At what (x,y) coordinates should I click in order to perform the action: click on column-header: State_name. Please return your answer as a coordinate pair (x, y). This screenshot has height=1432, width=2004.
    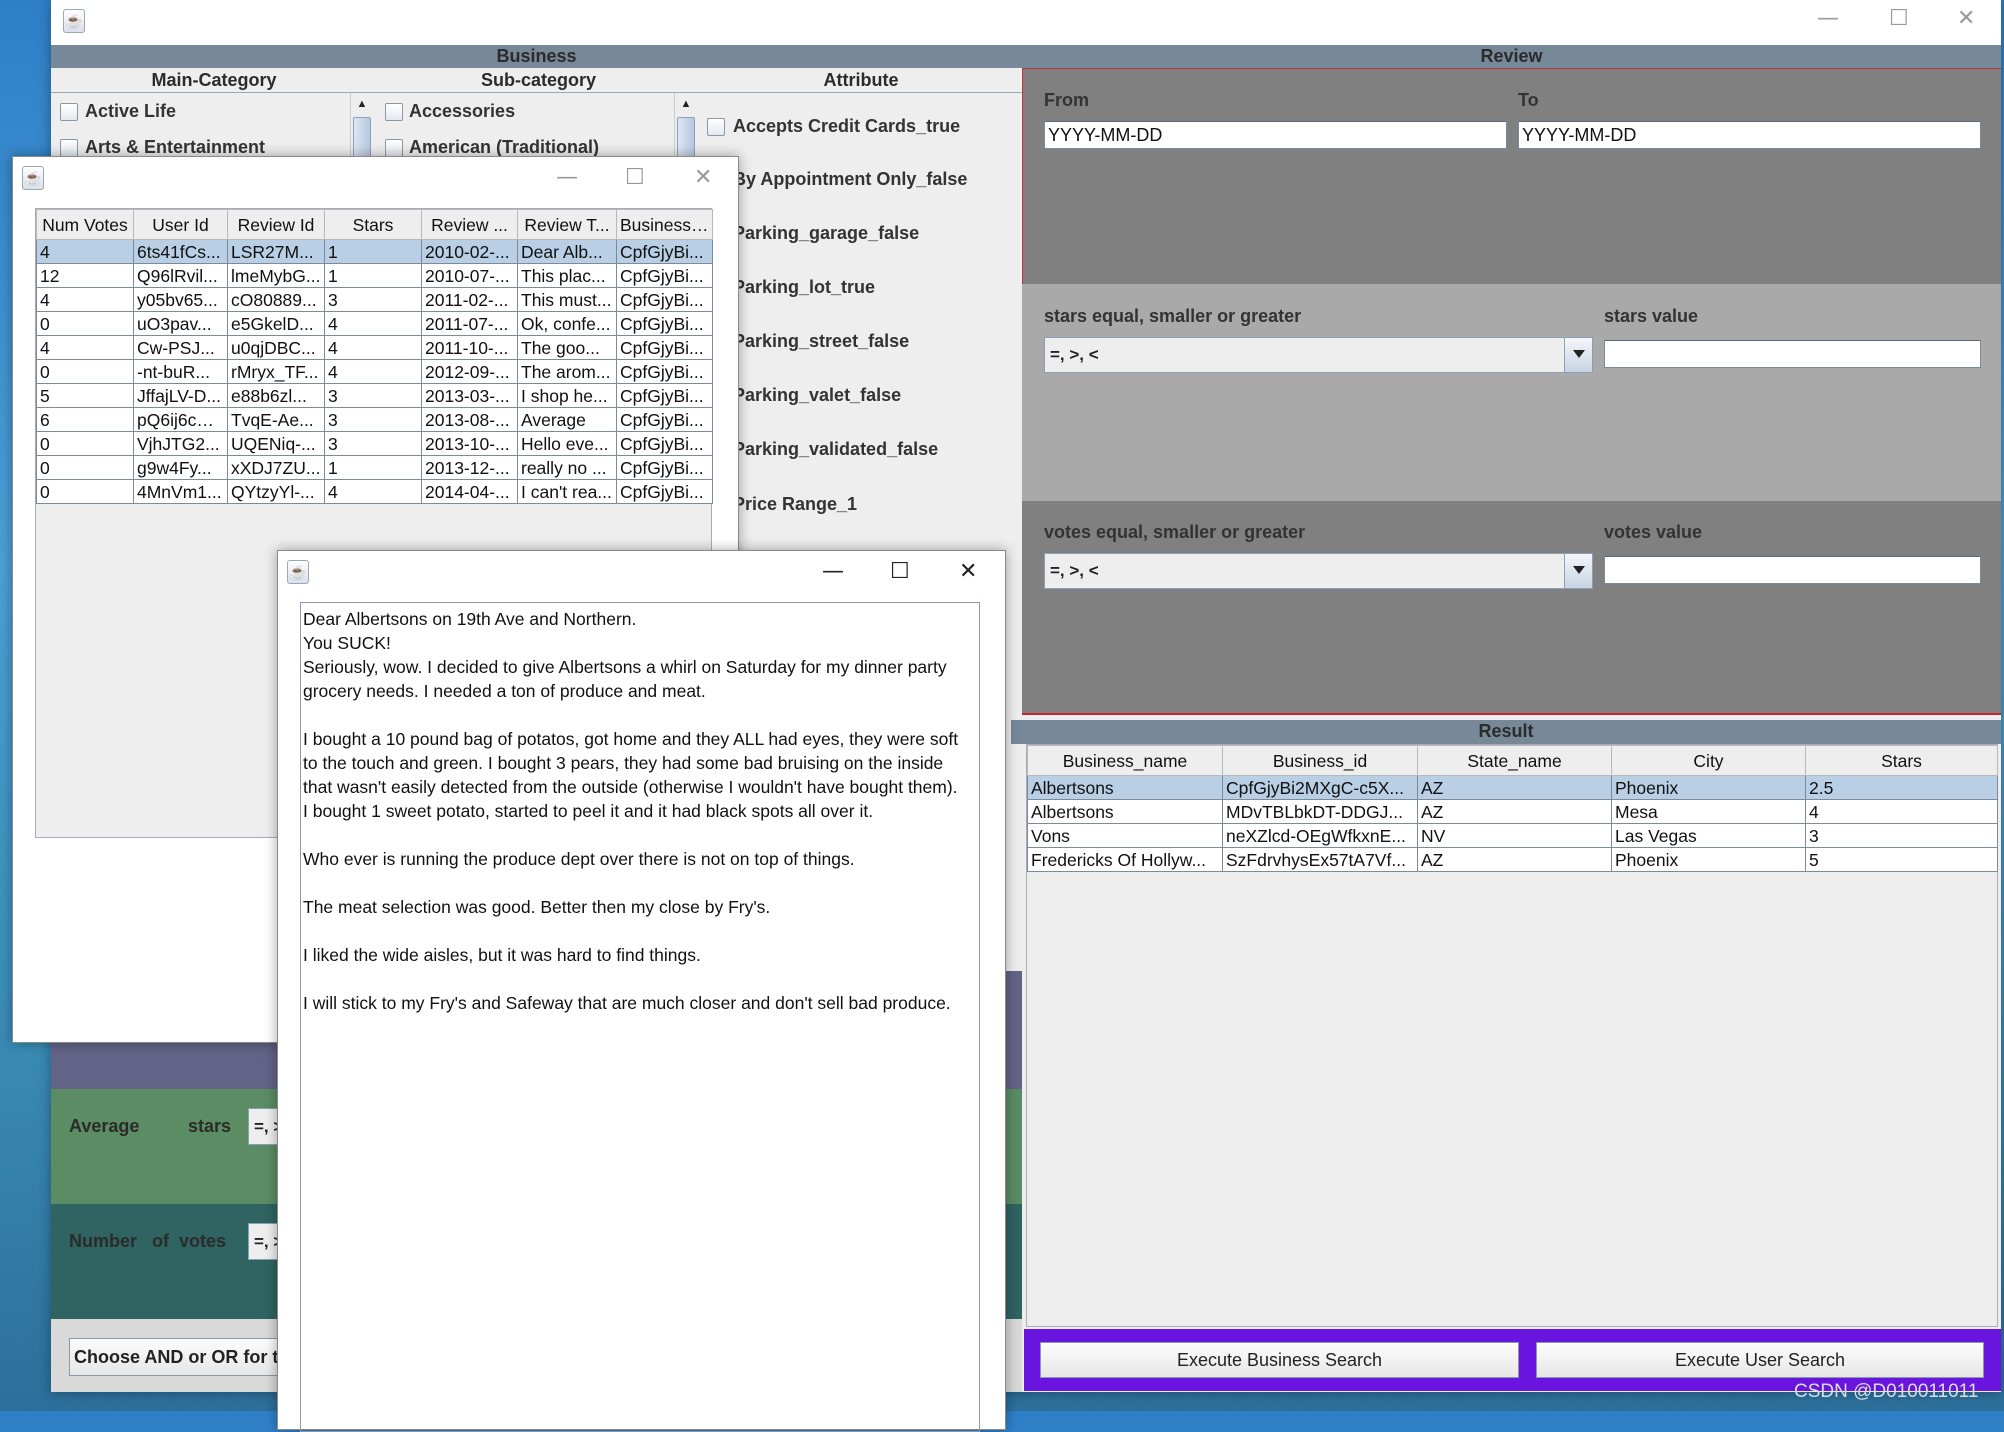
    Looking at the image, I should click on (1514, 760).